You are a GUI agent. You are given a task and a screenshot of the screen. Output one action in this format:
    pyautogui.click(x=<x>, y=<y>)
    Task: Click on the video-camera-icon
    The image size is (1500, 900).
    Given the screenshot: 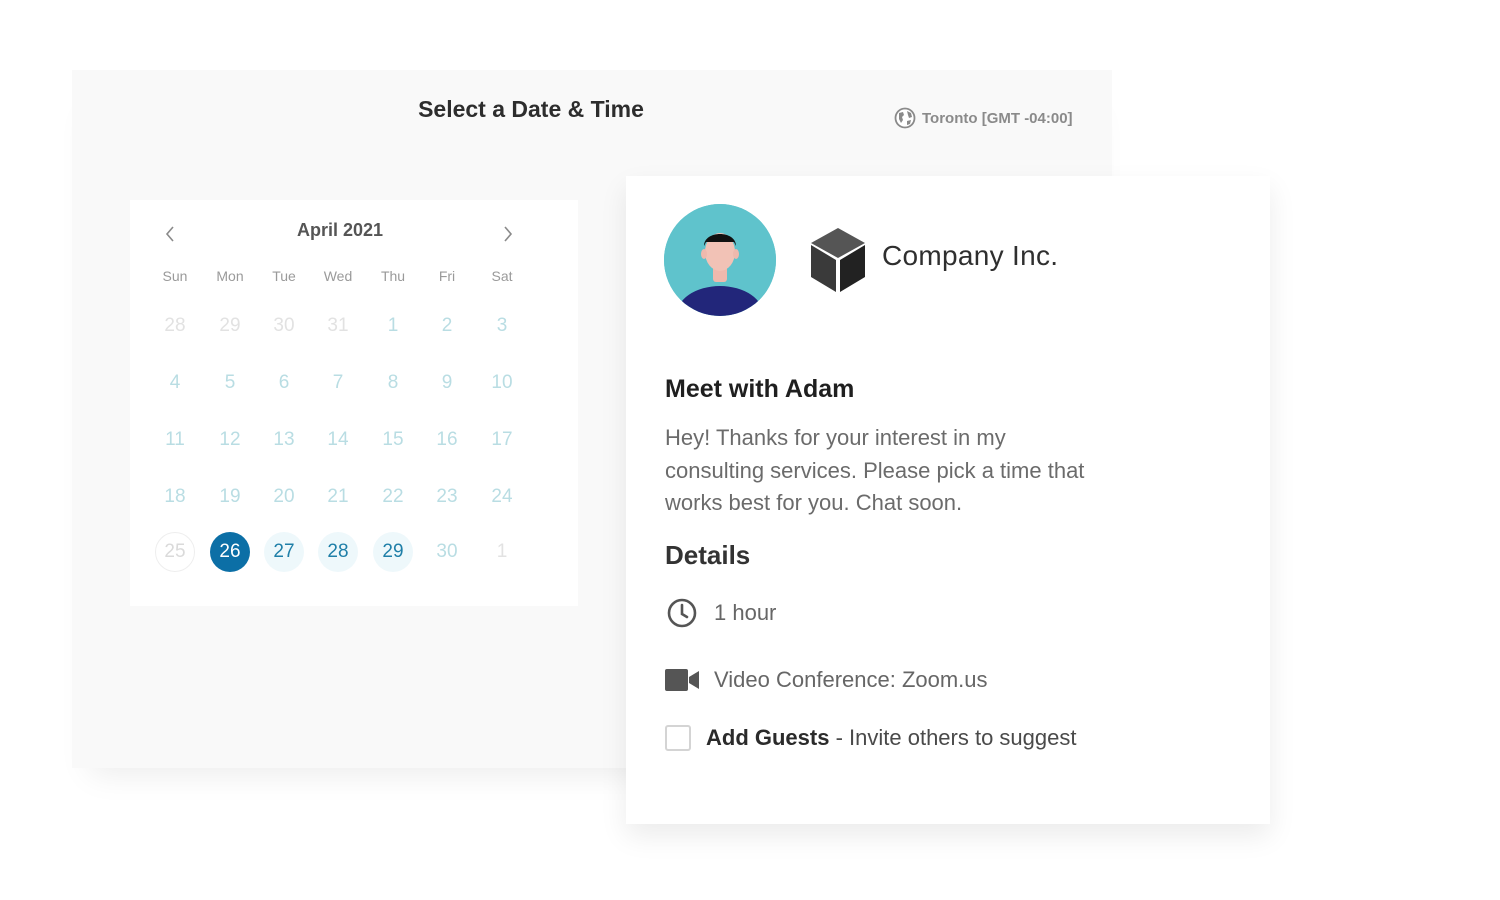 What is the action you would take?
    pyautogui.click(x=682, y=680)
    